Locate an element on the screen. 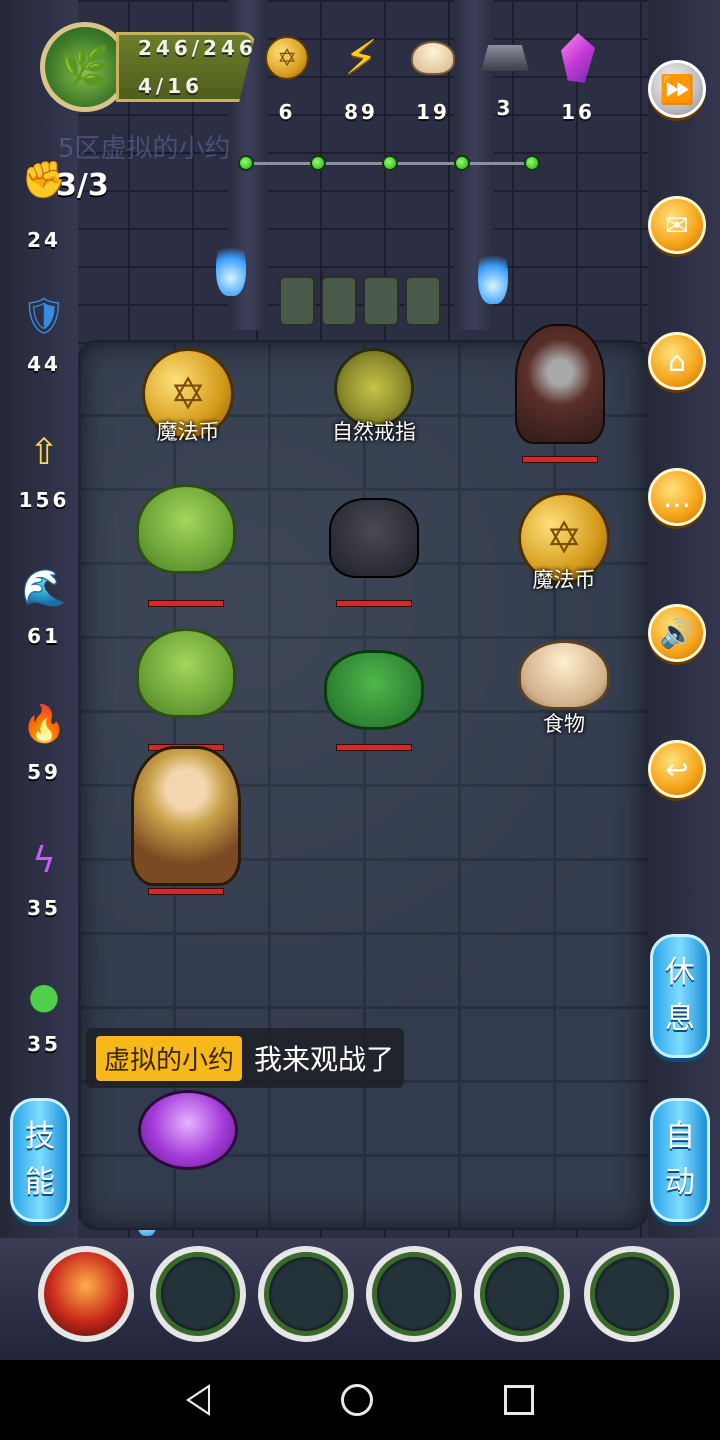 The height and width of the screenshot is (1440, 720). stat-water: 🌊 61 is located at coordinates (44, 608).